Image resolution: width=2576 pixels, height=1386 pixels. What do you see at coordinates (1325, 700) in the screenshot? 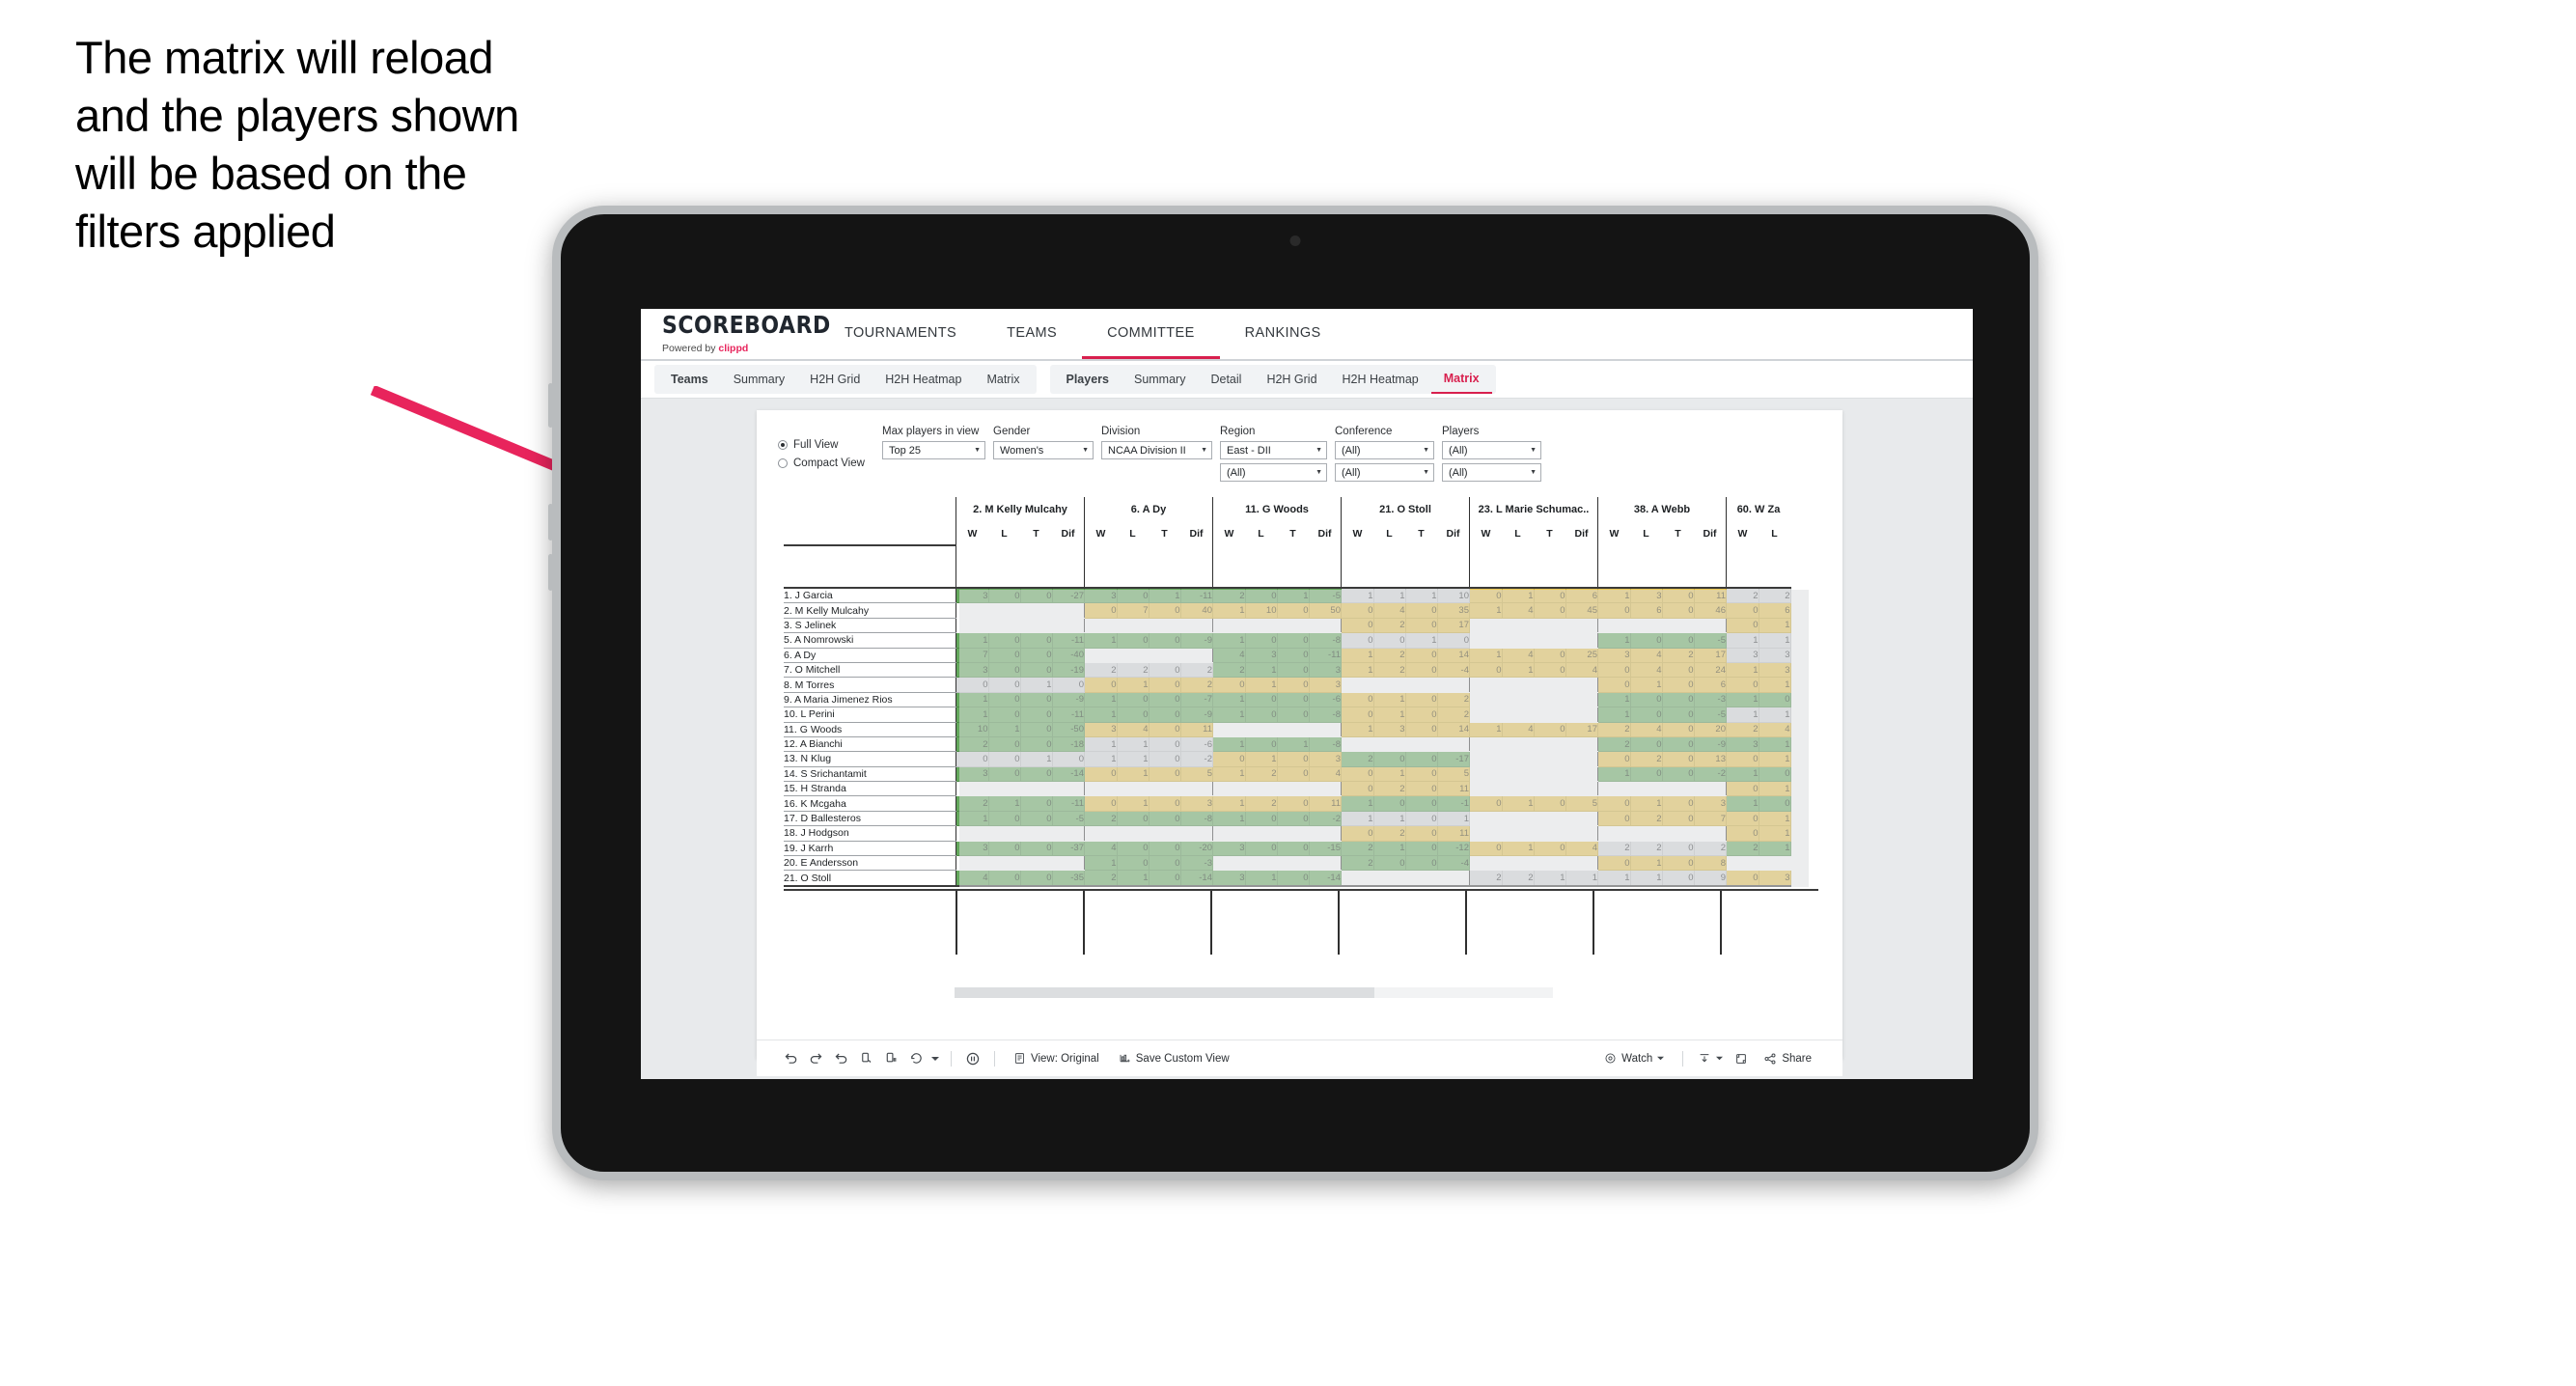
I see `matrix-cell: -6` at bounding box center [1325, 700].